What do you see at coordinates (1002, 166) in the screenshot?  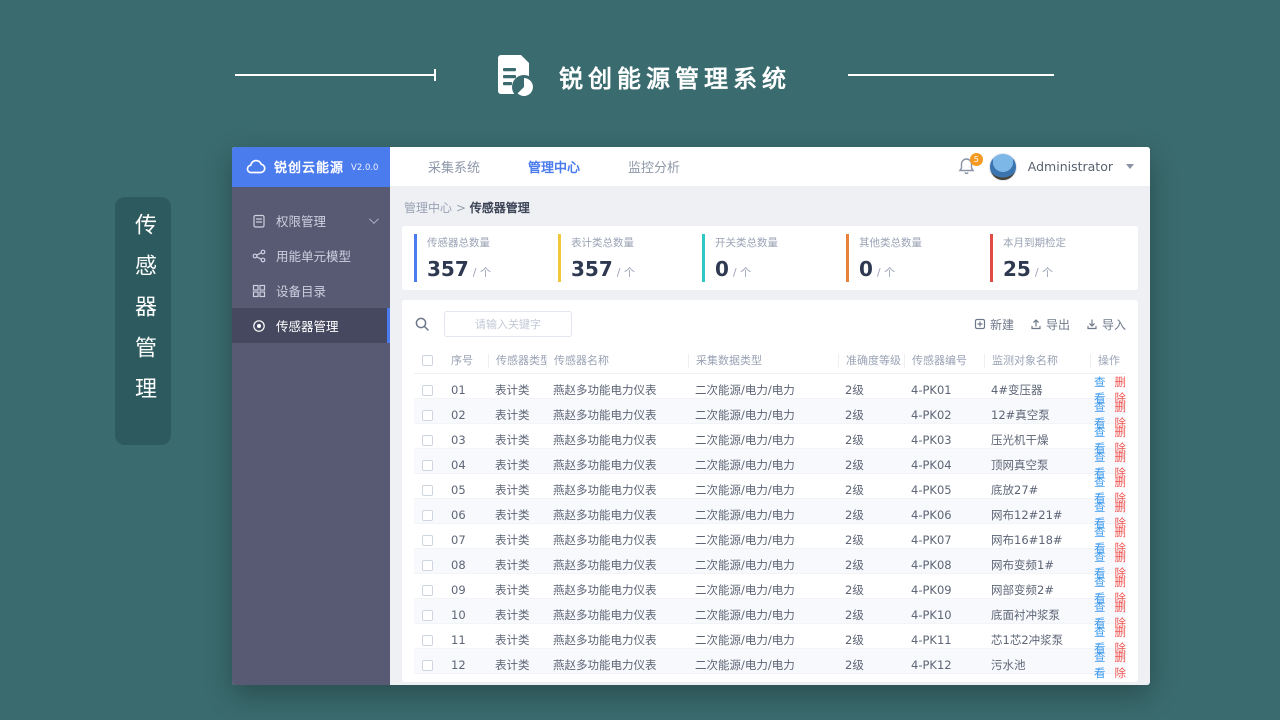 I see `avatar` at bounding box center [1002, 166].